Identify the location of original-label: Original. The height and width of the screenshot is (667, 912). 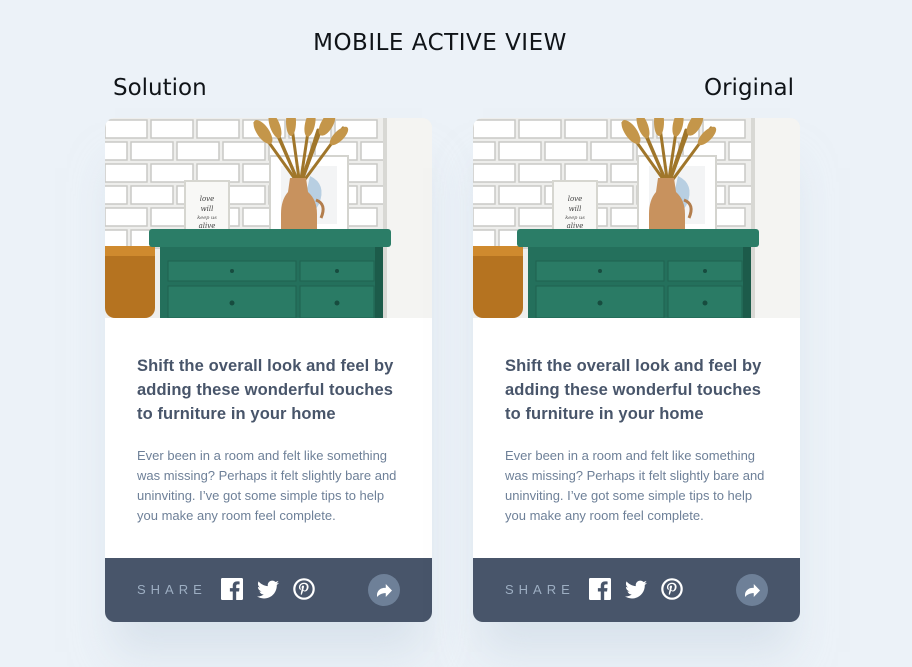
(749, 88).